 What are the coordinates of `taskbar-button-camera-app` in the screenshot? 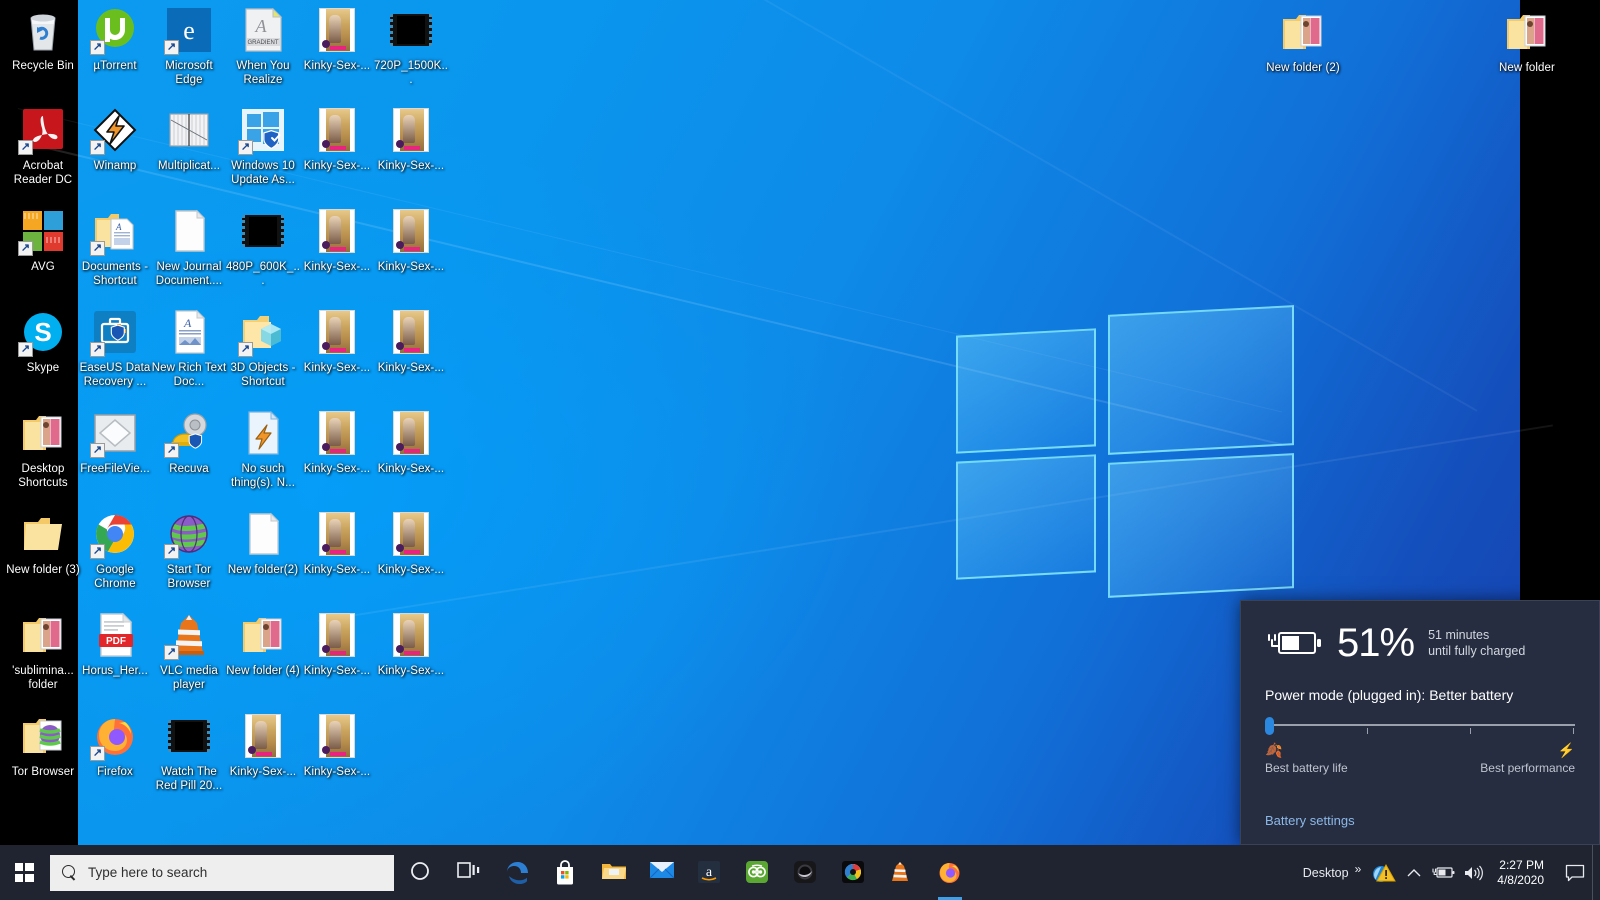 It's located at (806, 872).